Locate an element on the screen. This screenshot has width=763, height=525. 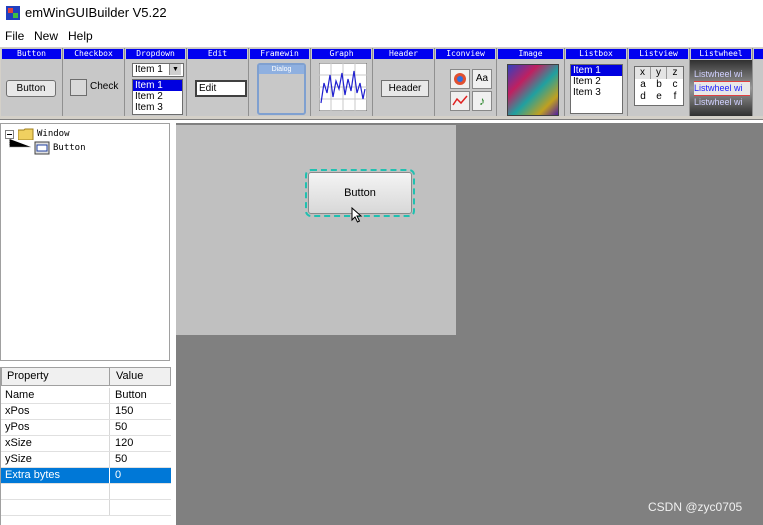
property-name: Name is located at coordinates (20, 395).